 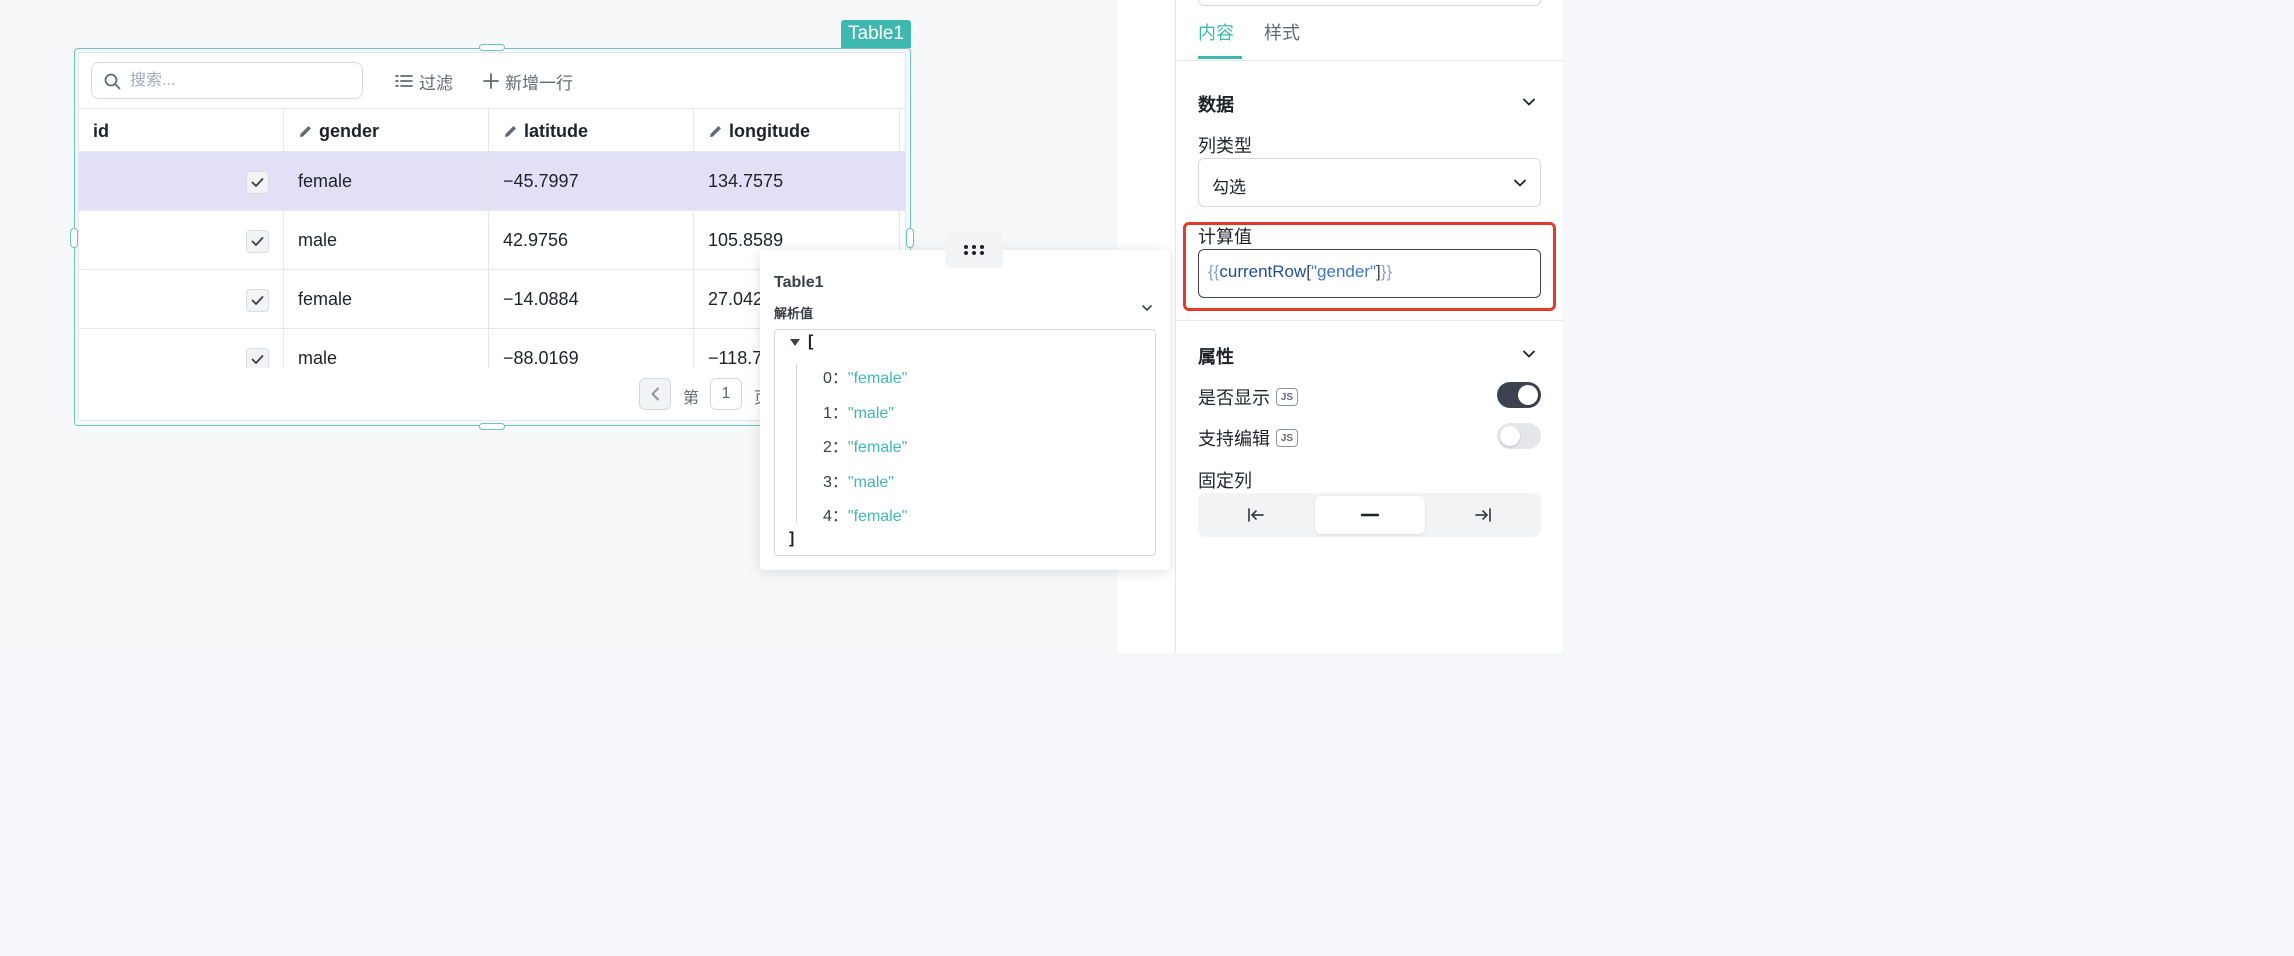 I want to click on editable-label: 支持编辑 JS, so click(x=1248, y=438).